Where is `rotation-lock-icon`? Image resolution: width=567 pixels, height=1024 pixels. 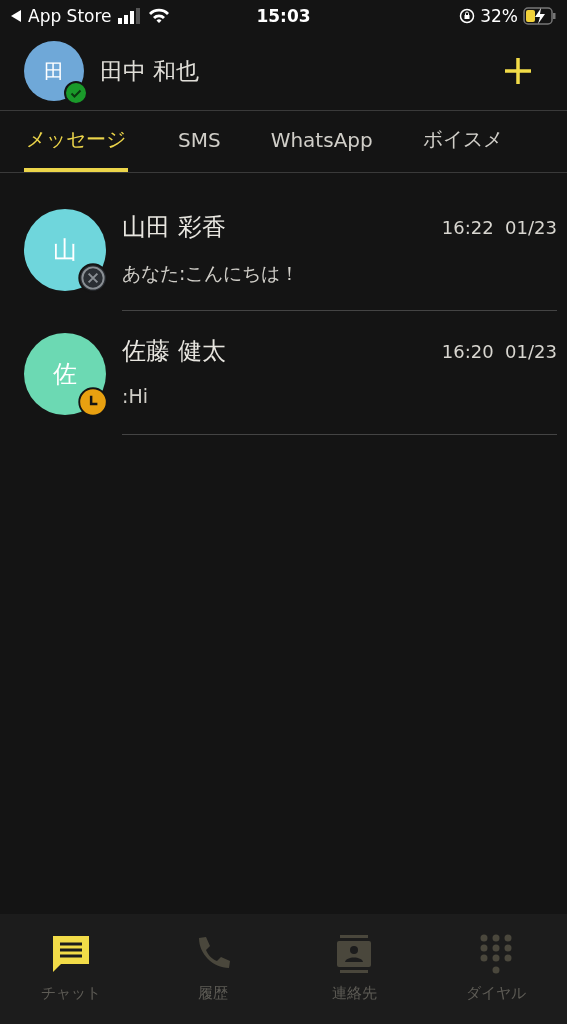
rotation-lock-icon is located at coordinates (467, 16).